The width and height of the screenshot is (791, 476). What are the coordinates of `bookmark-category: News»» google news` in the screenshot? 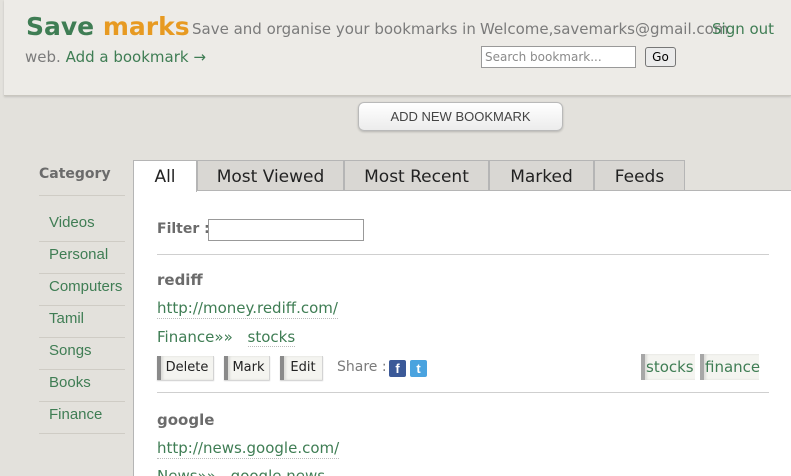 It's located at (241, 471).